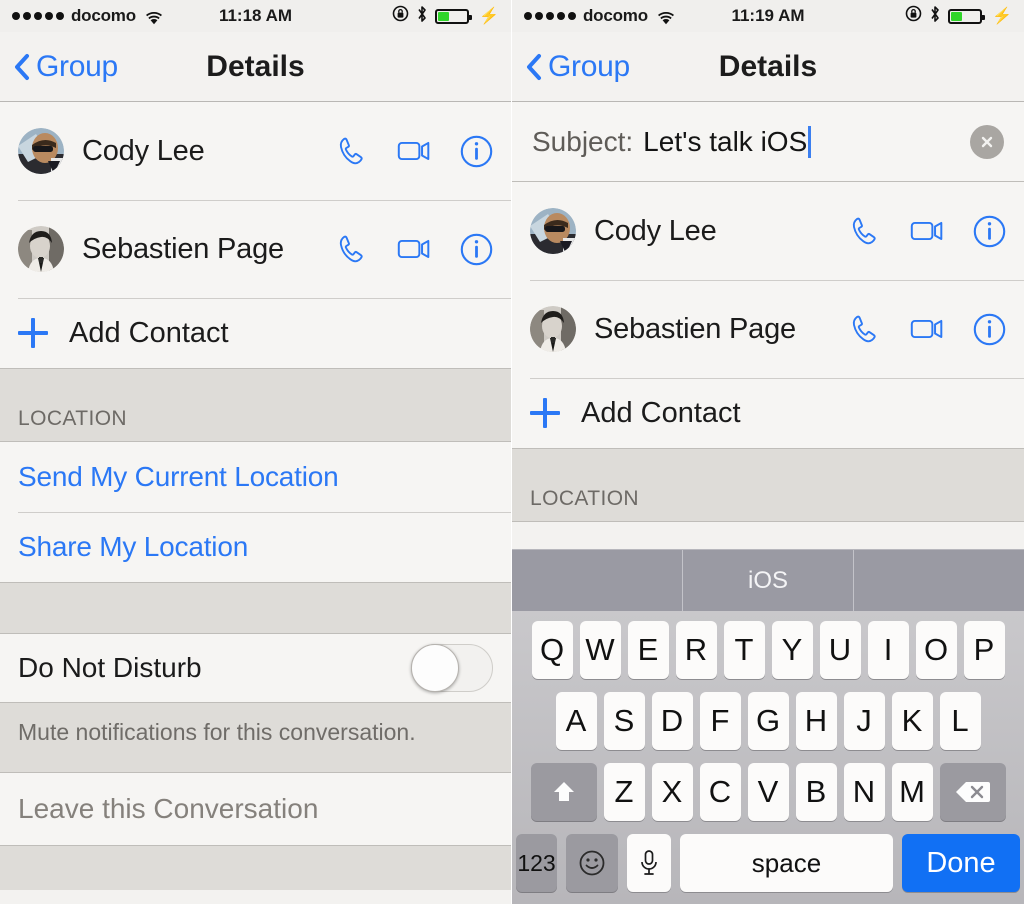 The image size is (1024, 904). I want to click on key-v: V, so click(768, 792).